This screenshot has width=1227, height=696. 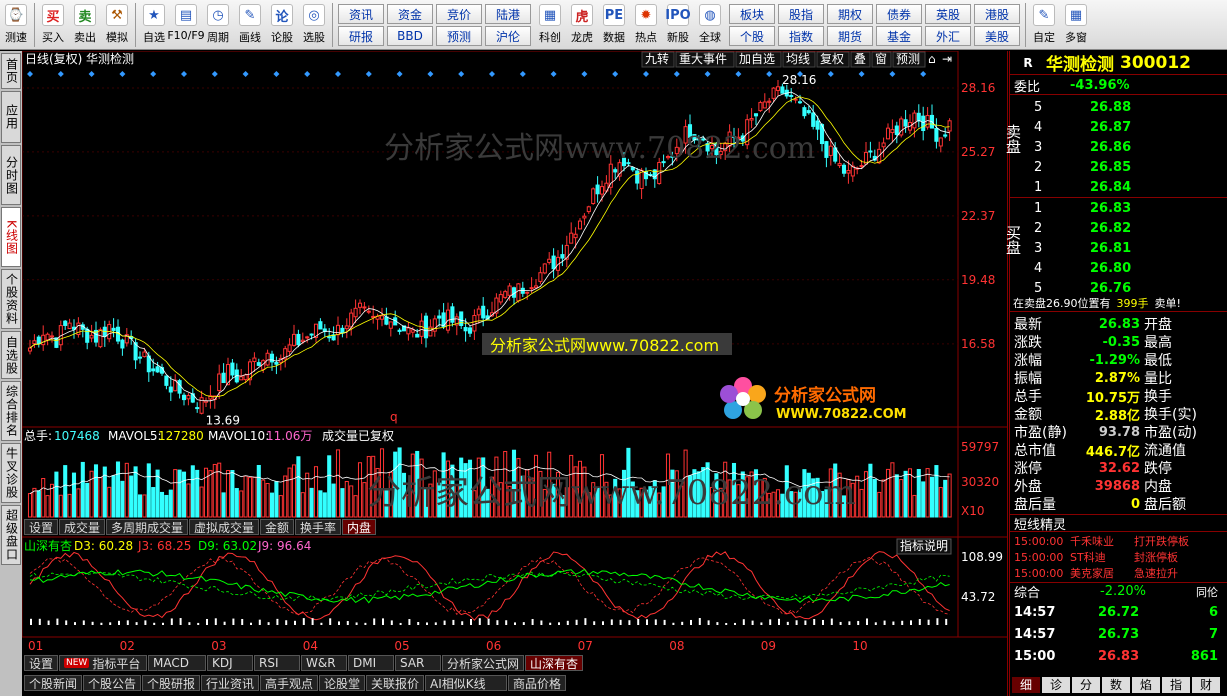 What do you see at coordinates (850, 14) in the screenshot?
I see `market-link-2: 期权` at bounding box center [850, 14].